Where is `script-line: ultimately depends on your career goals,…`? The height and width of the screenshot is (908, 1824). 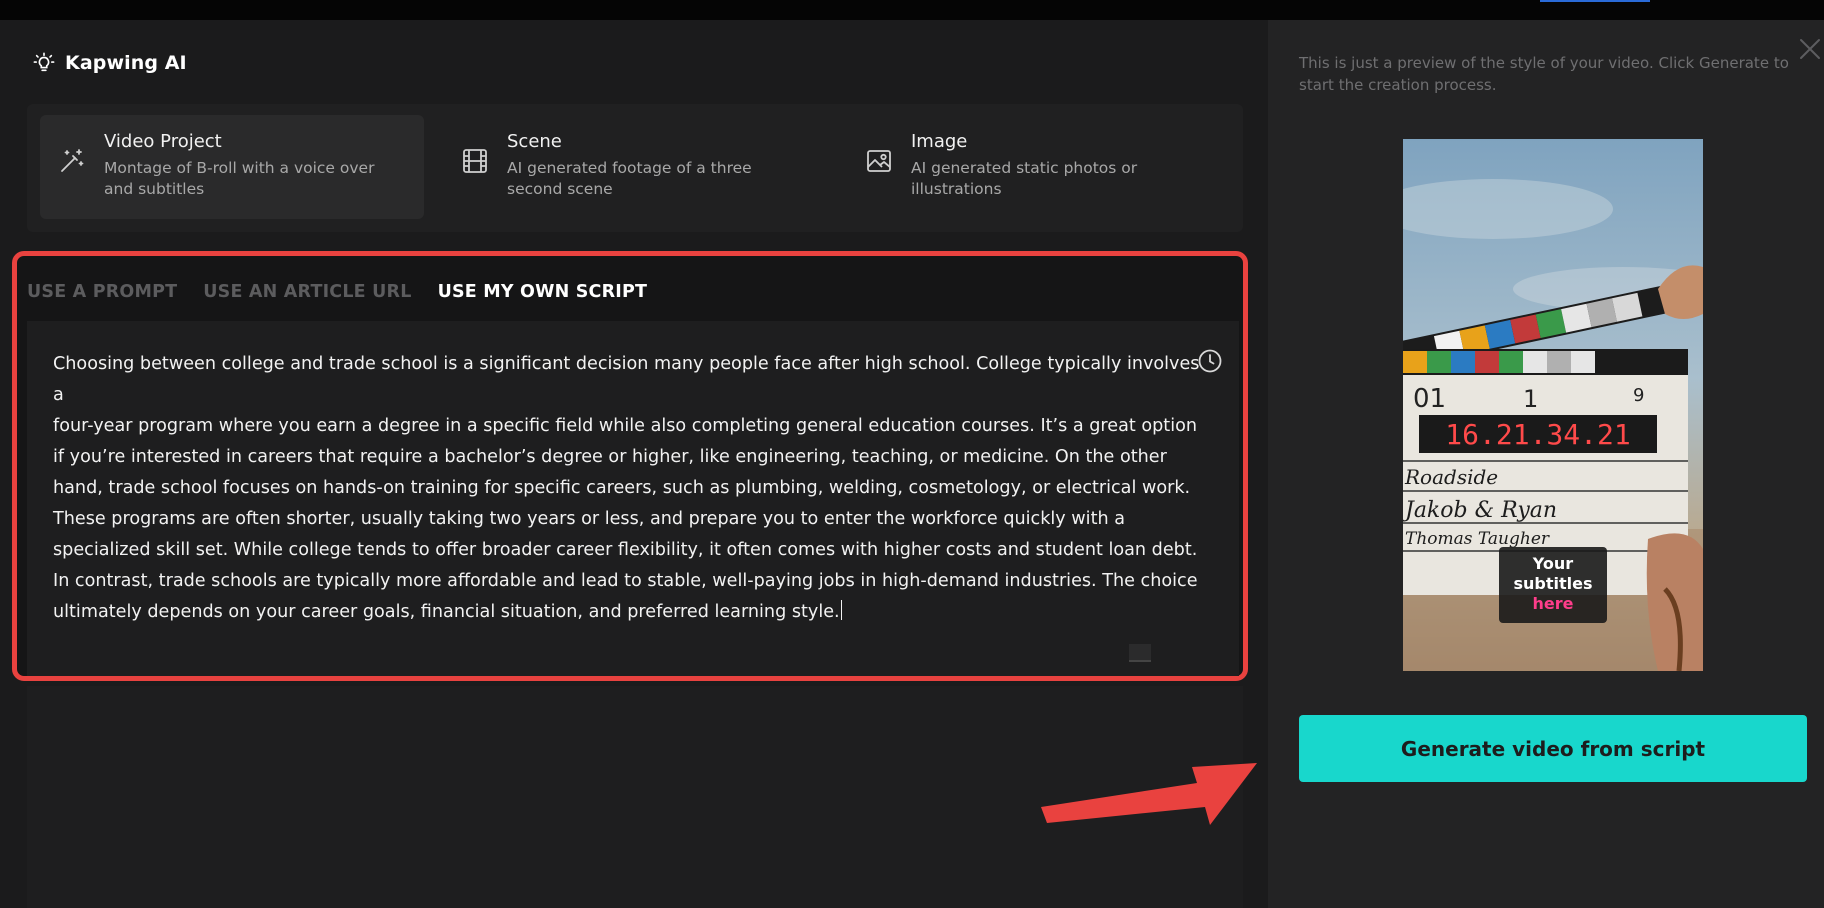 script-line: ultimately depends on your career goals,… is located at coordinates (446, 612).